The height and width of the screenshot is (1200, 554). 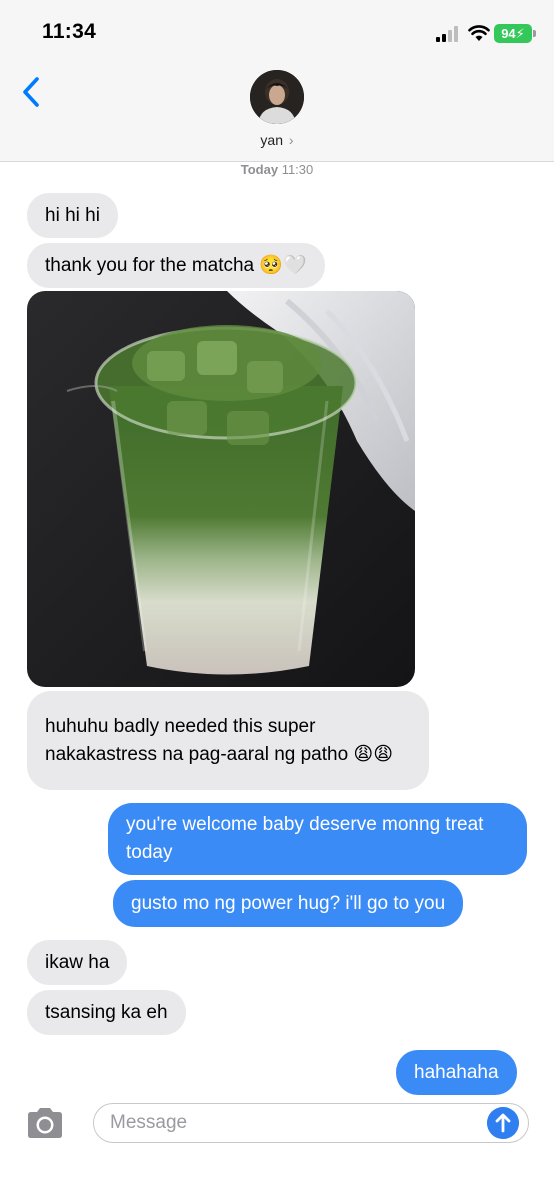 I want to click on message-bubble-incoming: hi hi hi, so click(x=72, y=215).